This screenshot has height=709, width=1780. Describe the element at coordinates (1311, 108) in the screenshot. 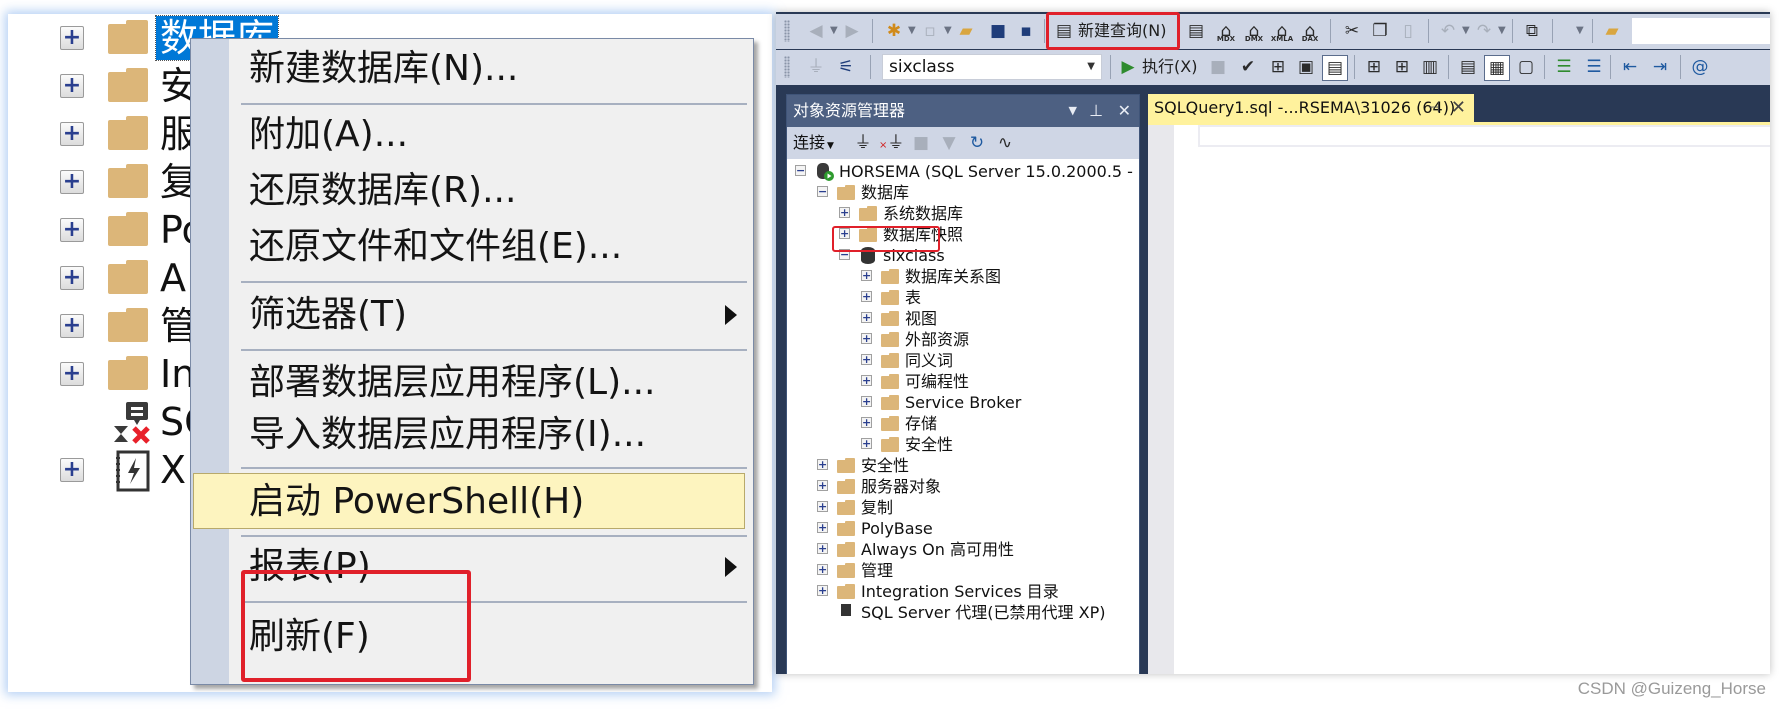

I see `document-tab-sqlquery1: SQLQuery1.sql -...RSEMA\31026 (64)) ⊣ ✕` at that location.